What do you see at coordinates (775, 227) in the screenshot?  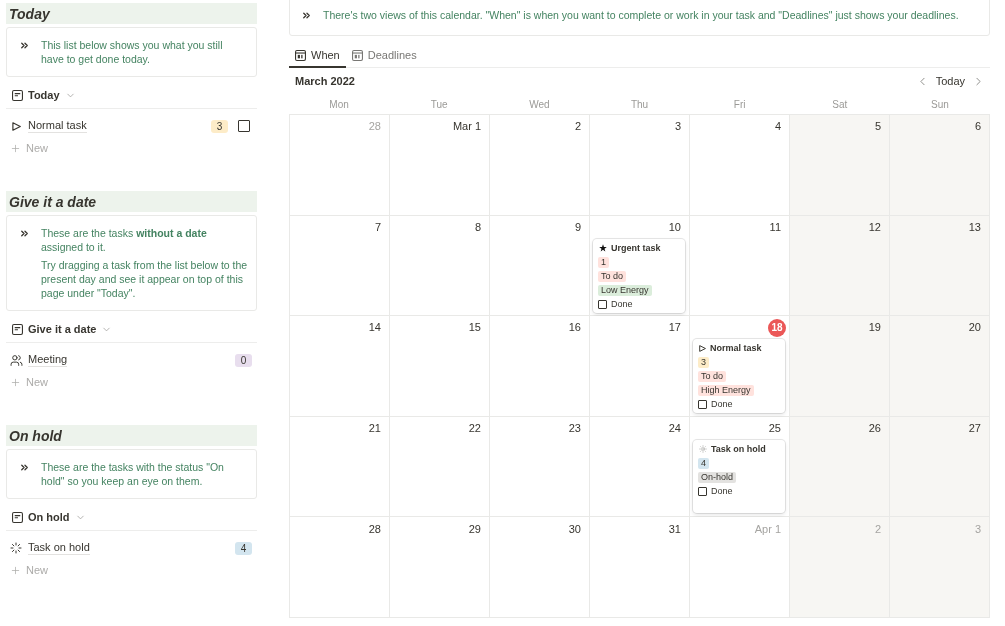 I see `day-number: 11` at bounding box center [775, 227].